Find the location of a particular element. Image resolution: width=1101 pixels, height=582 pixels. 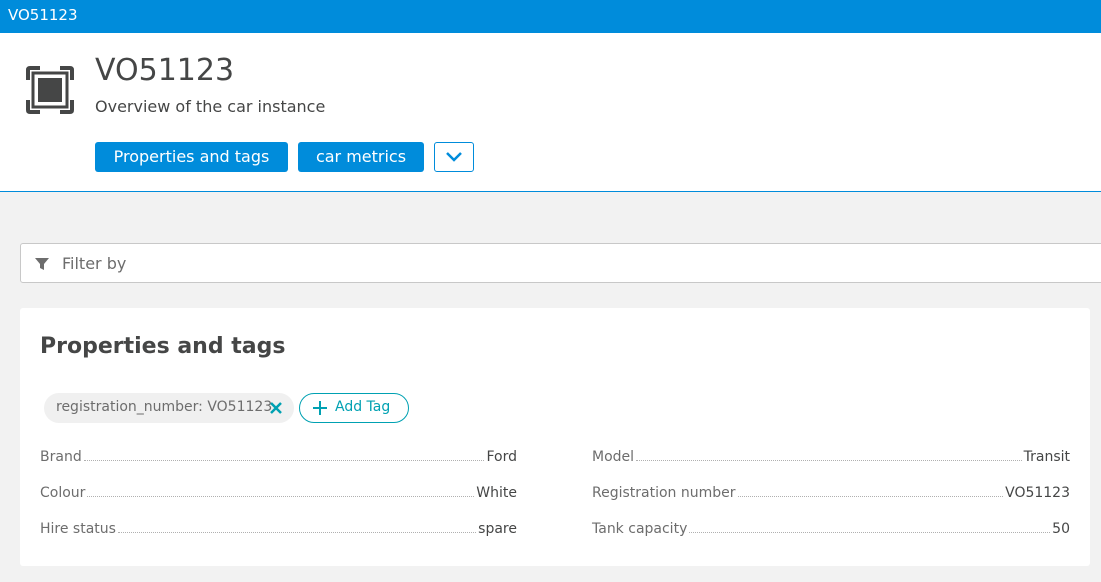

property-row: Brand Ford is located at coordinates (278, 455).